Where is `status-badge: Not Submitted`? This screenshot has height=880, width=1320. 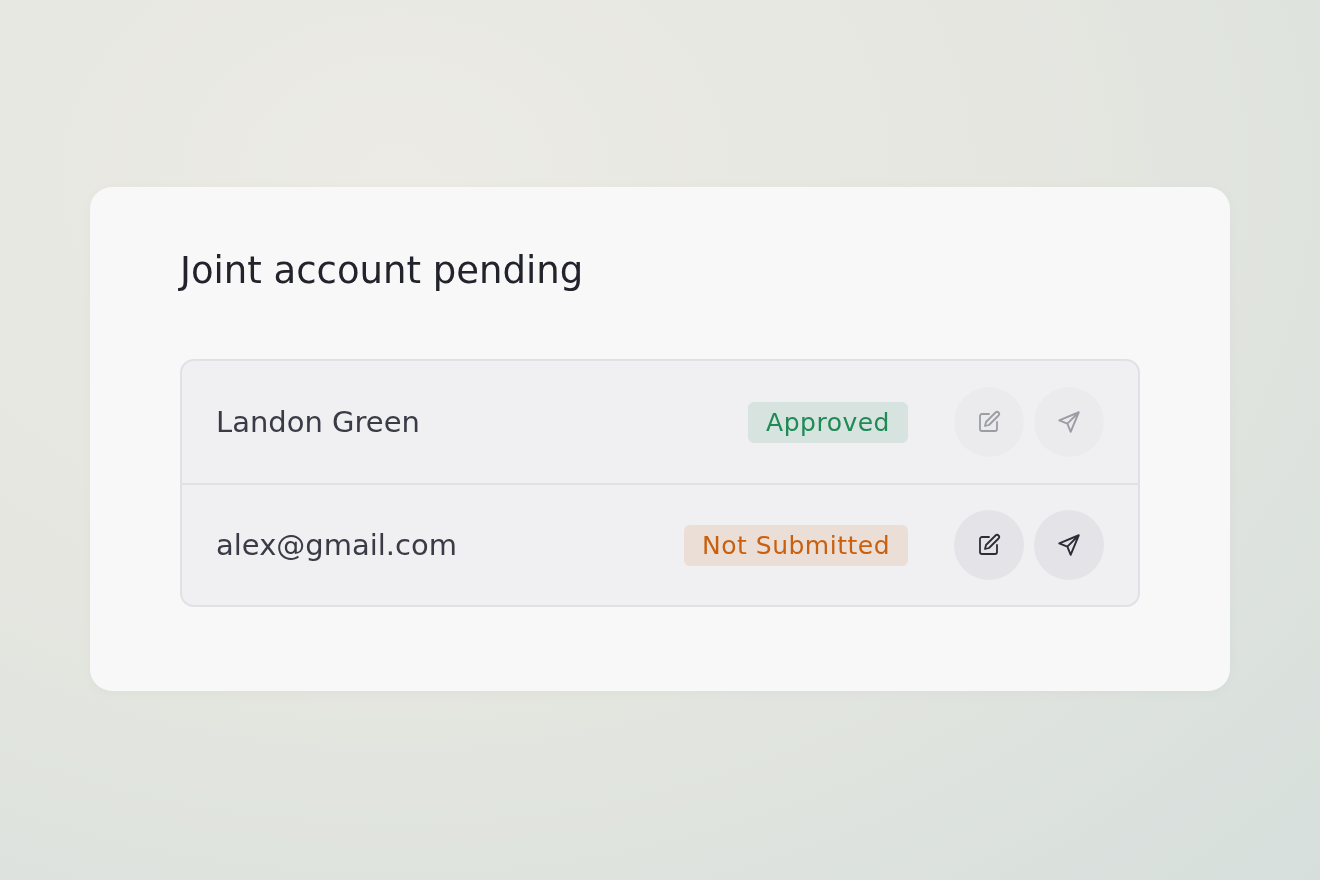
status-badge: Not Submitted is located at coordinates (796, 545).